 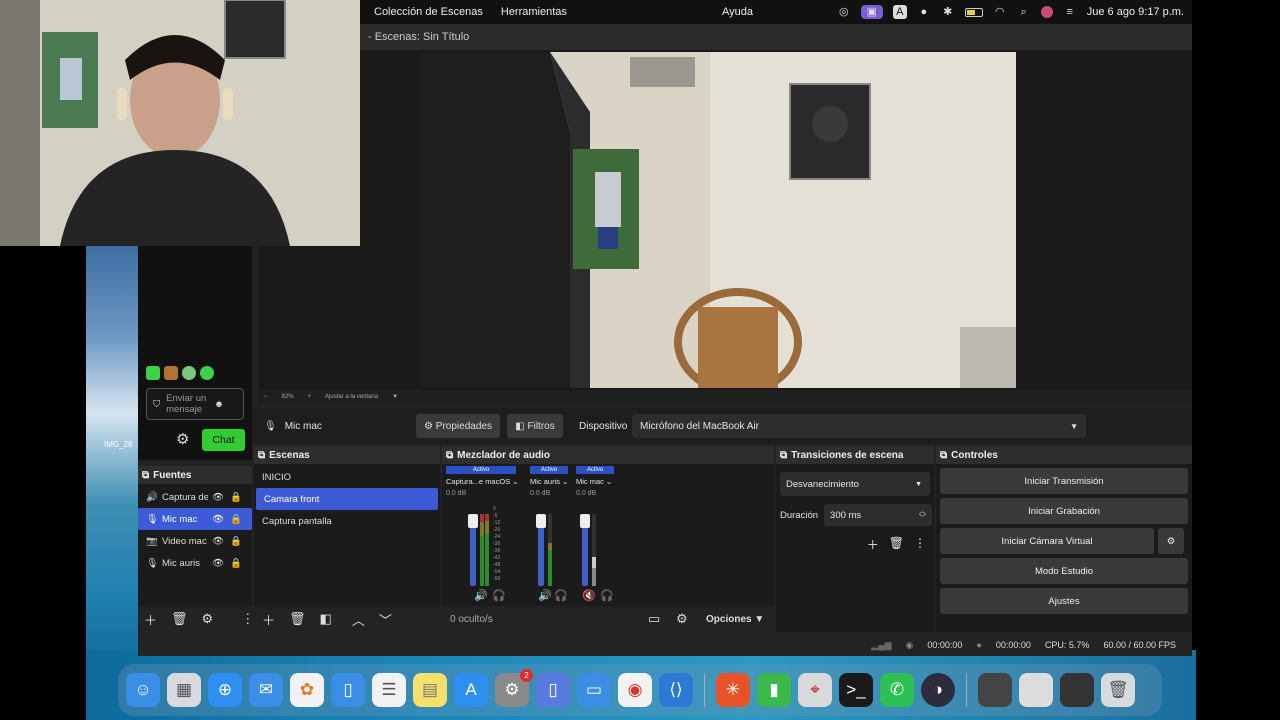 What do you see at coordinates (347, 619) in the screenshot?
I see `escenas-toolbar: ＋ 🗑 ◧ ︿ ﹀` at bounding box center [347, 619].